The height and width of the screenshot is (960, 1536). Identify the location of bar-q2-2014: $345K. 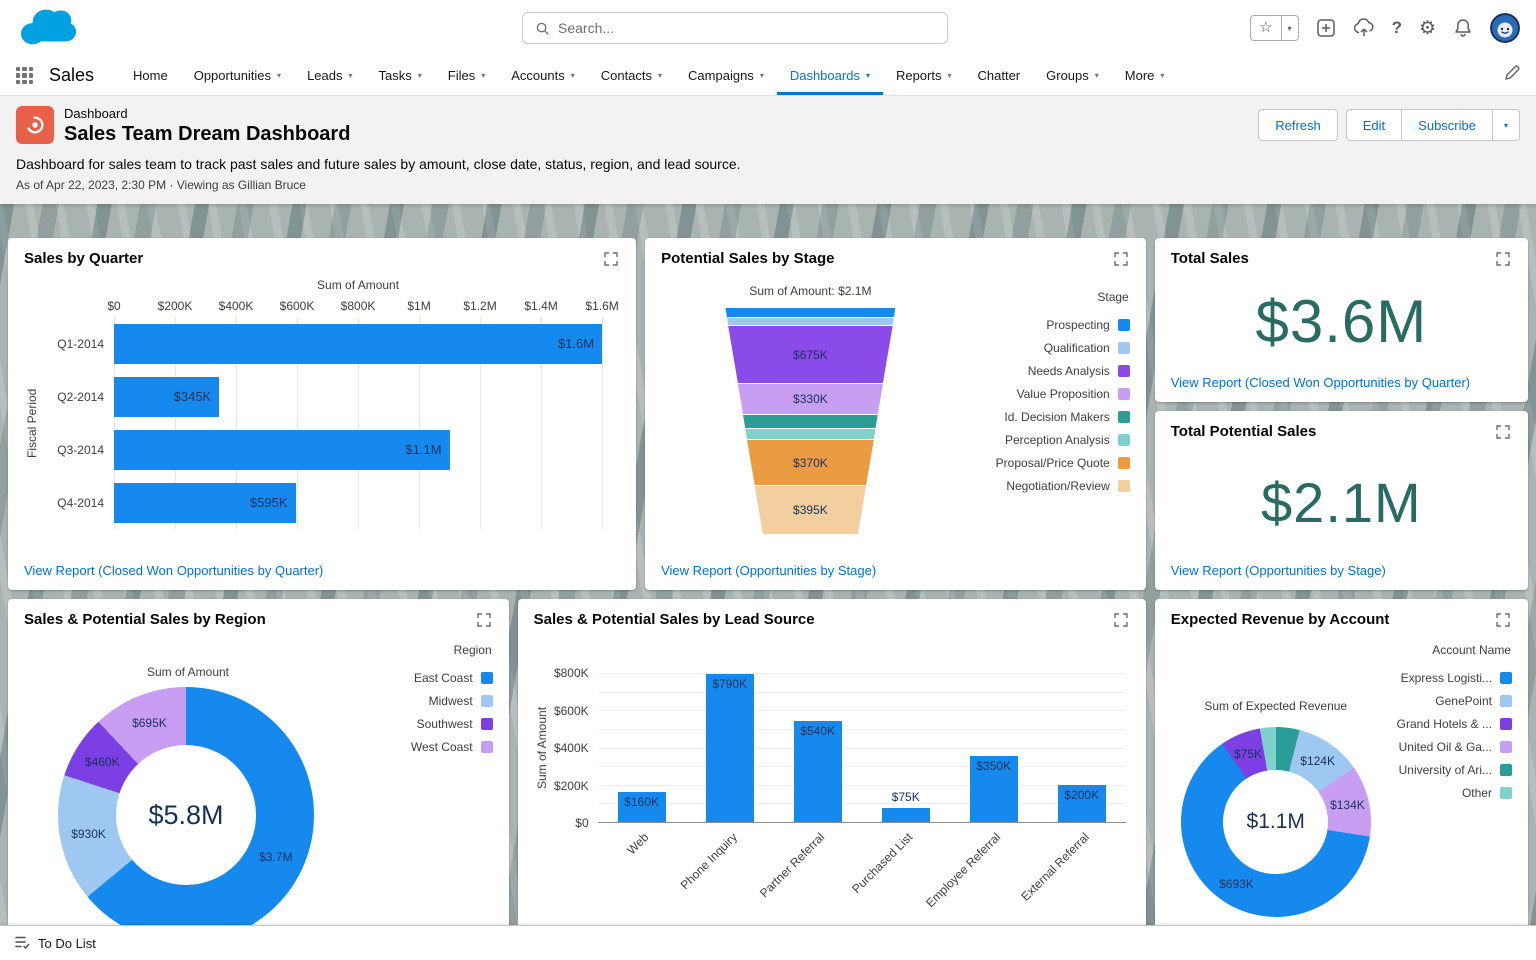
(167, 396).